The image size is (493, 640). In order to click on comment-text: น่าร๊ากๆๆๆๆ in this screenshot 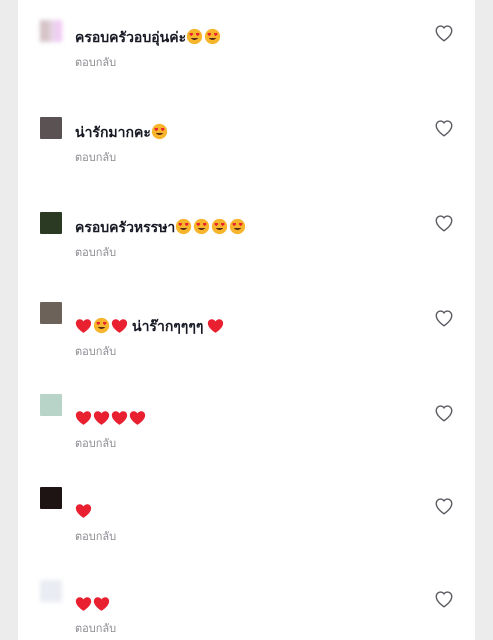, I will do `click(150, 326)`.